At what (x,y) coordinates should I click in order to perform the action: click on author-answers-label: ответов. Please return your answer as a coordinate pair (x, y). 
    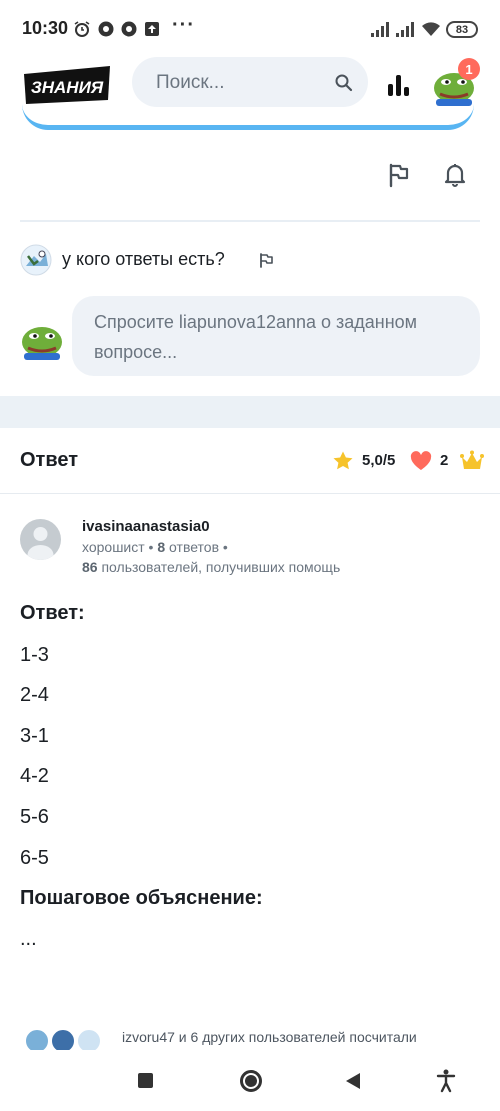
    Looking at the image, I should click on (194, 547).